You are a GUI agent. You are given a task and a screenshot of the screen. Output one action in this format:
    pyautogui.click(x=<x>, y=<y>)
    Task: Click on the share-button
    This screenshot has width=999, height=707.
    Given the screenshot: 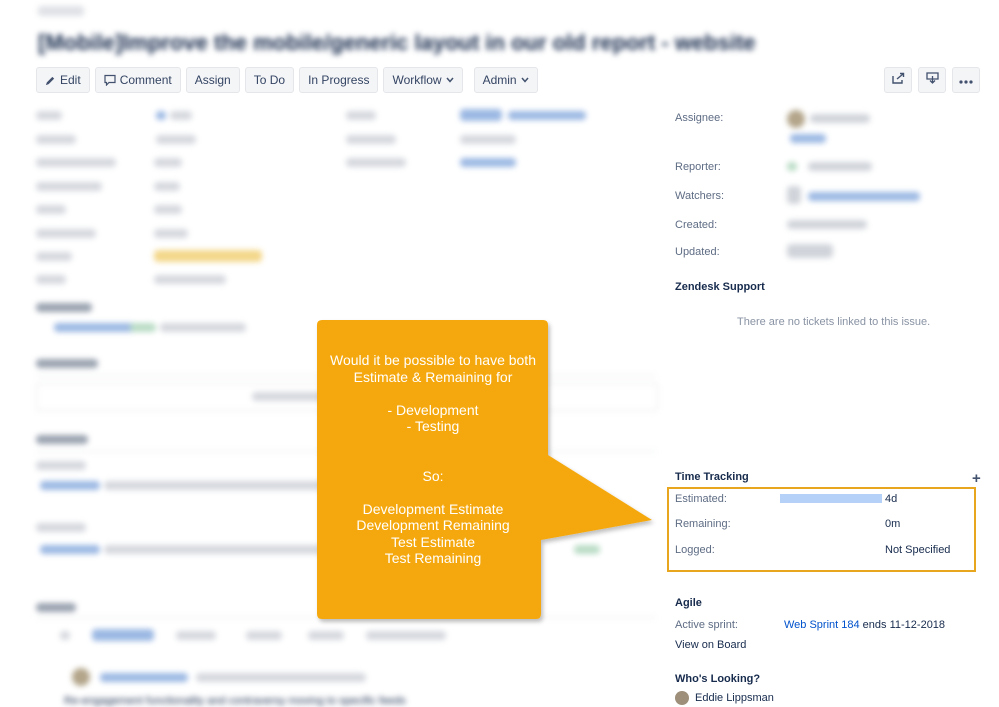 What is the action you would take?
    pyautogui.click(x=898, y=80)
    